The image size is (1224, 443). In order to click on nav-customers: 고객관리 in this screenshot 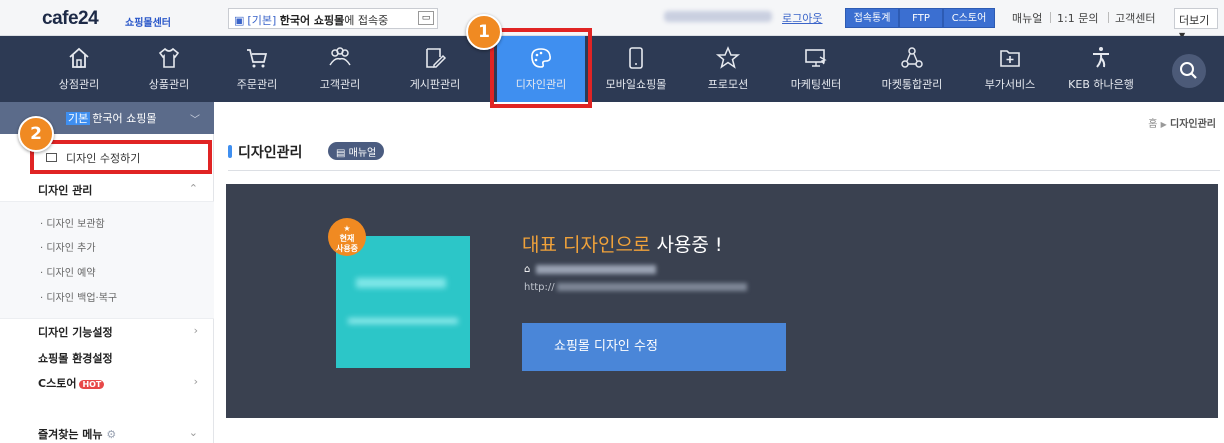, I will do `click(340, 69)`.